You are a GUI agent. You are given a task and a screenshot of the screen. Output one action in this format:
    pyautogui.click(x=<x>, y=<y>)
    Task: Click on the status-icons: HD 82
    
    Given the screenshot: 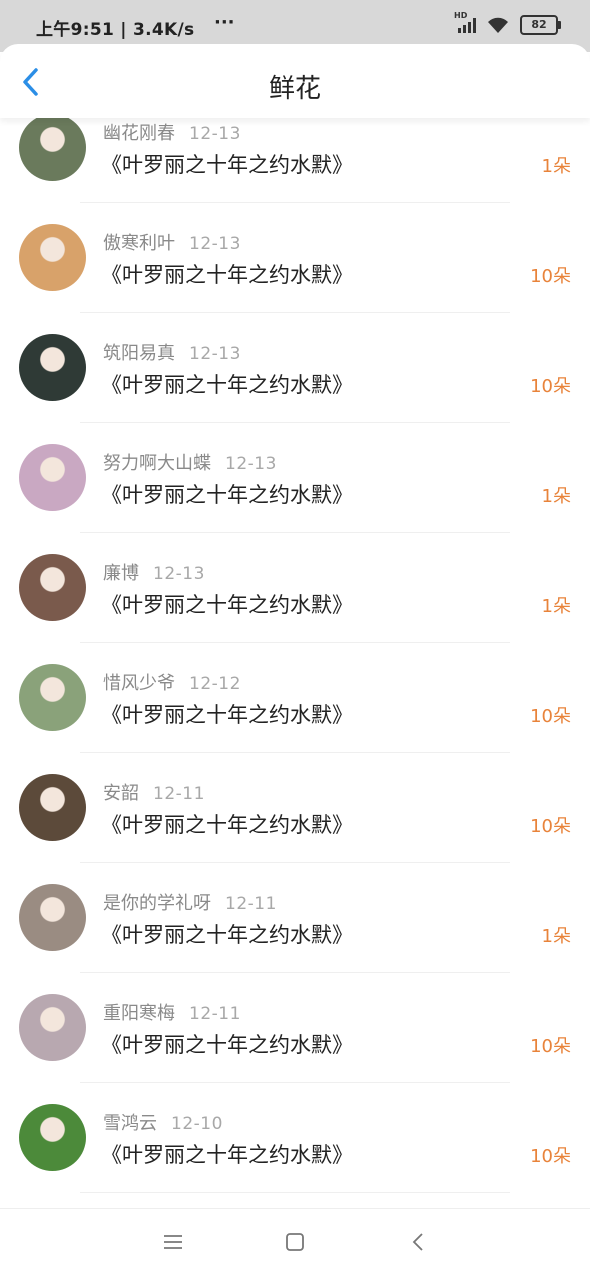 What is the action you would take?
    pyautogui.click(x=507, y=23)
    